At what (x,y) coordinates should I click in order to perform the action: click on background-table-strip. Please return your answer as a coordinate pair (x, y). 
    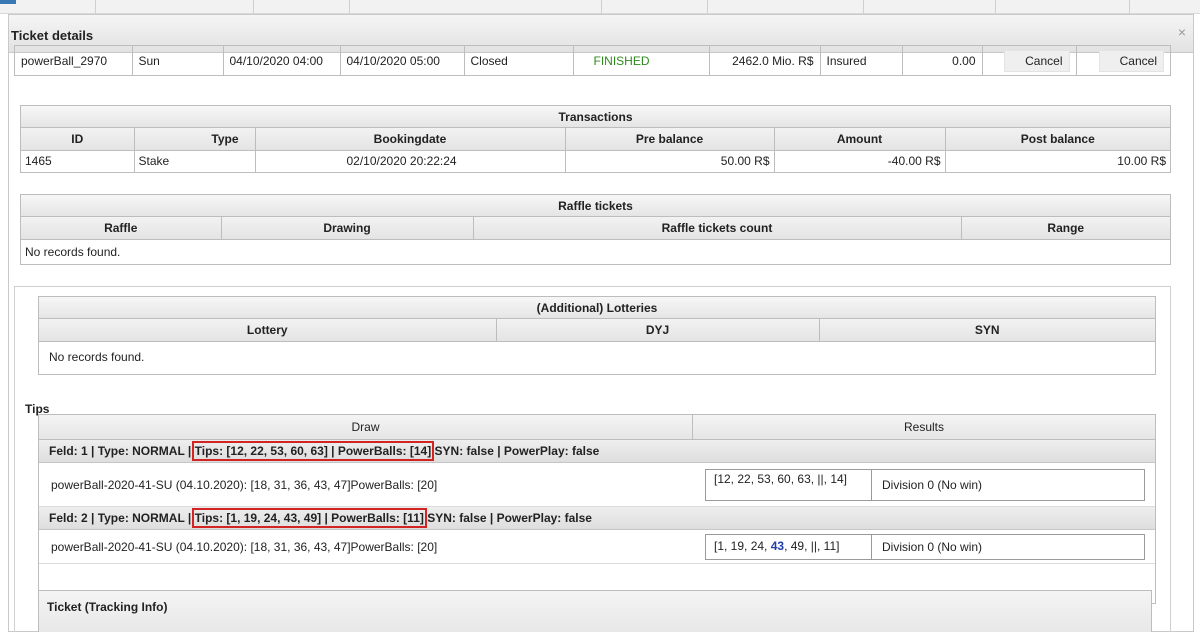
    Looking at the image, I should click on (600, 7).